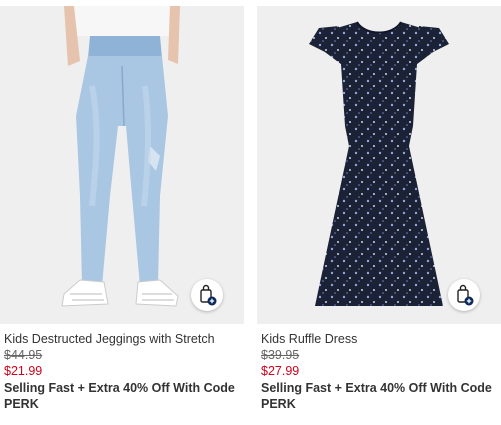 The width and height of the screenshot is (501, 425). I want to click on product-name: Kids Ruffle Dress, so click(381, 339).